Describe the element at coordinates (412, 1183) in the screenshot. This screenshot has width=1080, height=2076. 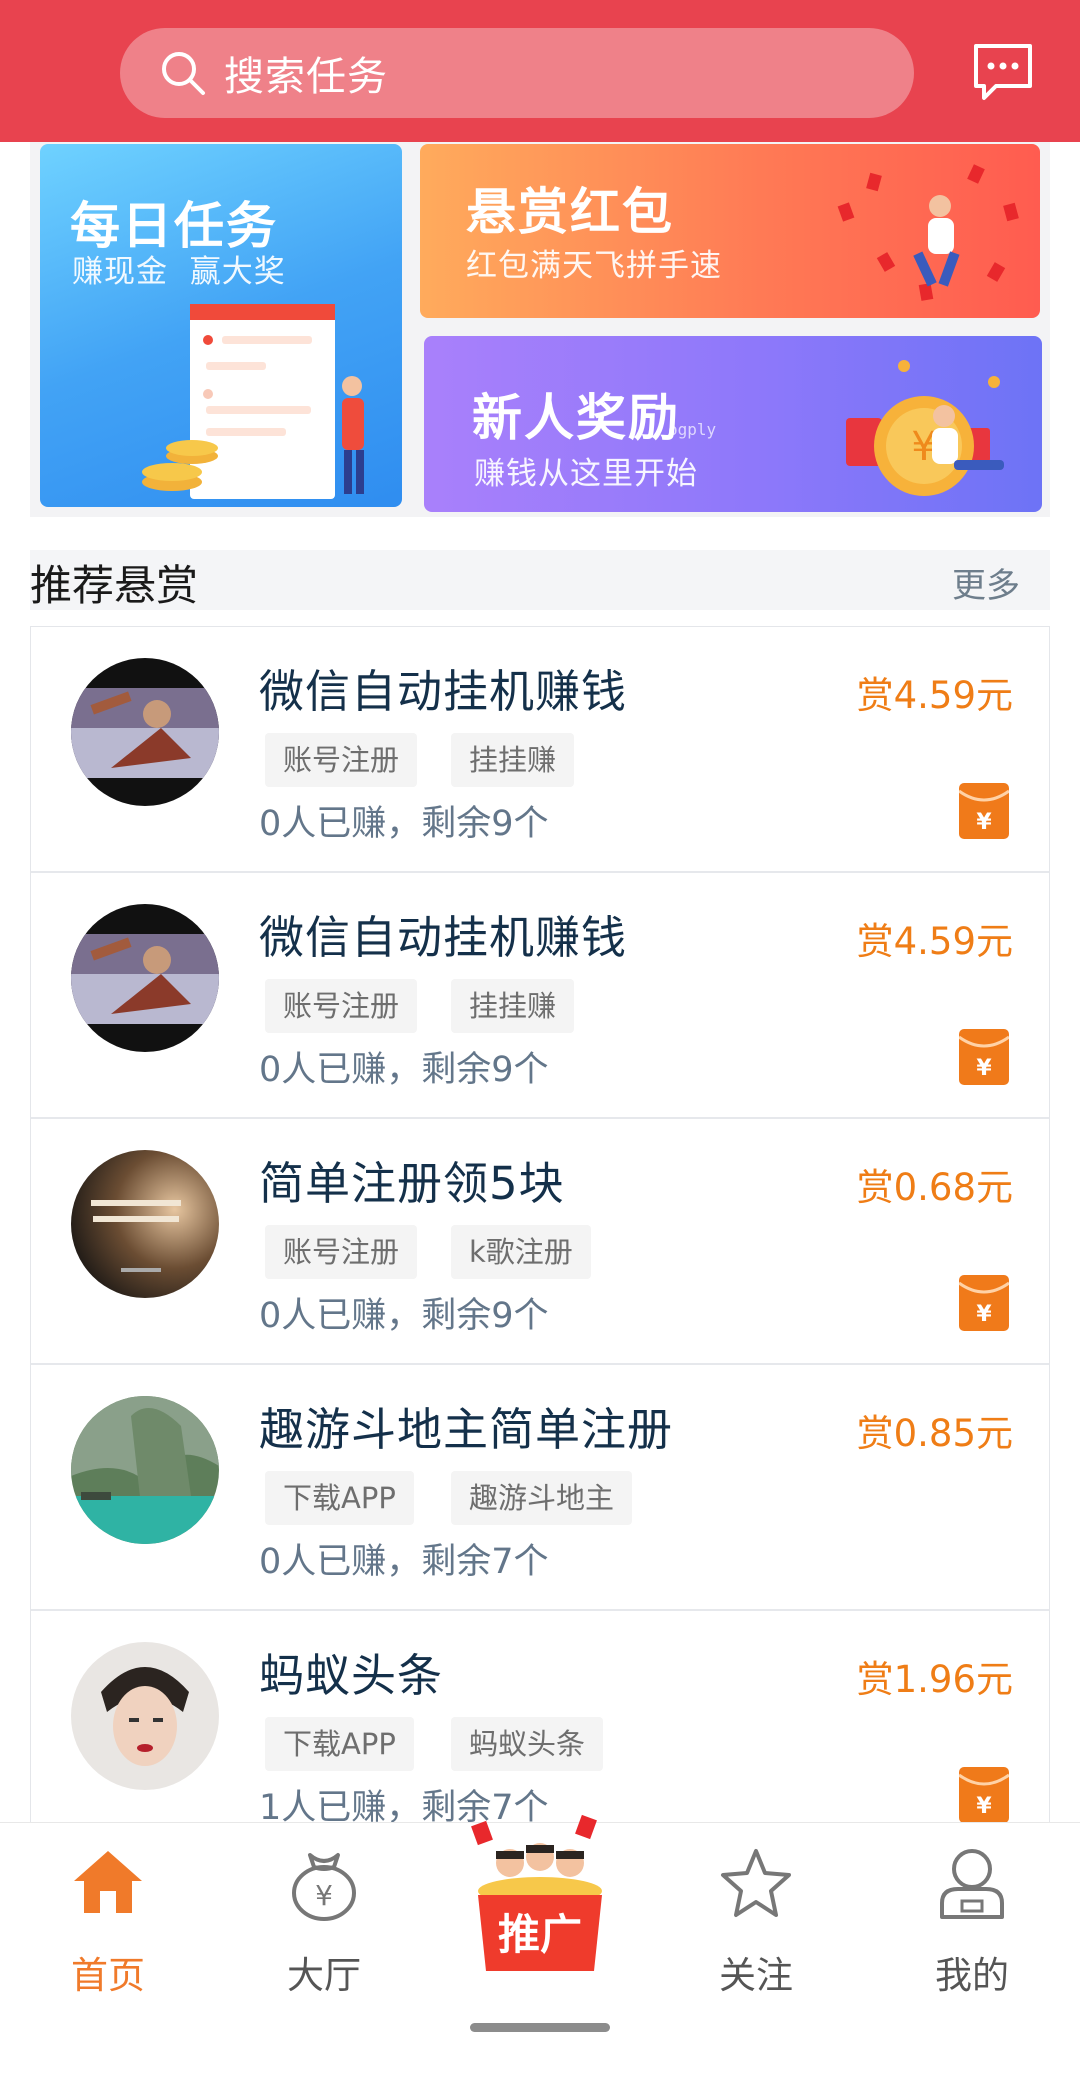
I see `task-title: 简单注册领5块` at that location.